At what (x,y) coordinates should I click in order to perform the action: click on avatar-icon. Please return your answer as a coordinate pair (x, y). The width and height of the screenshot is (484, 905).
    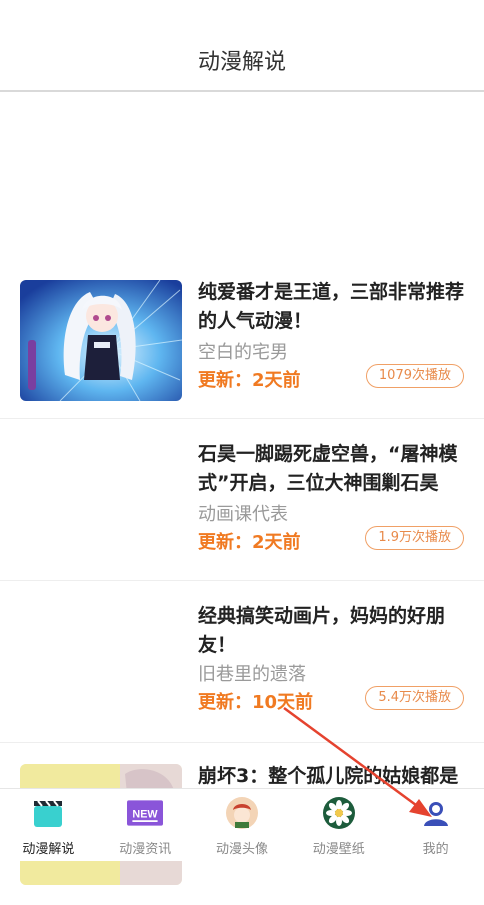
    Looking at the image, I should click on (242, 813).